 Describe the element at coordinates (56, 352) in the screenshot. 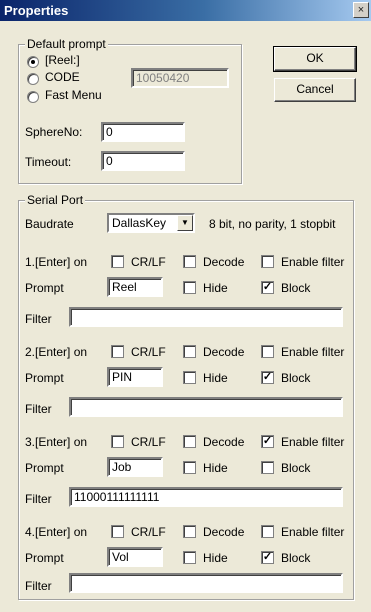

I see `entry-2-enter-label: 2.[Enter] on` at that location.